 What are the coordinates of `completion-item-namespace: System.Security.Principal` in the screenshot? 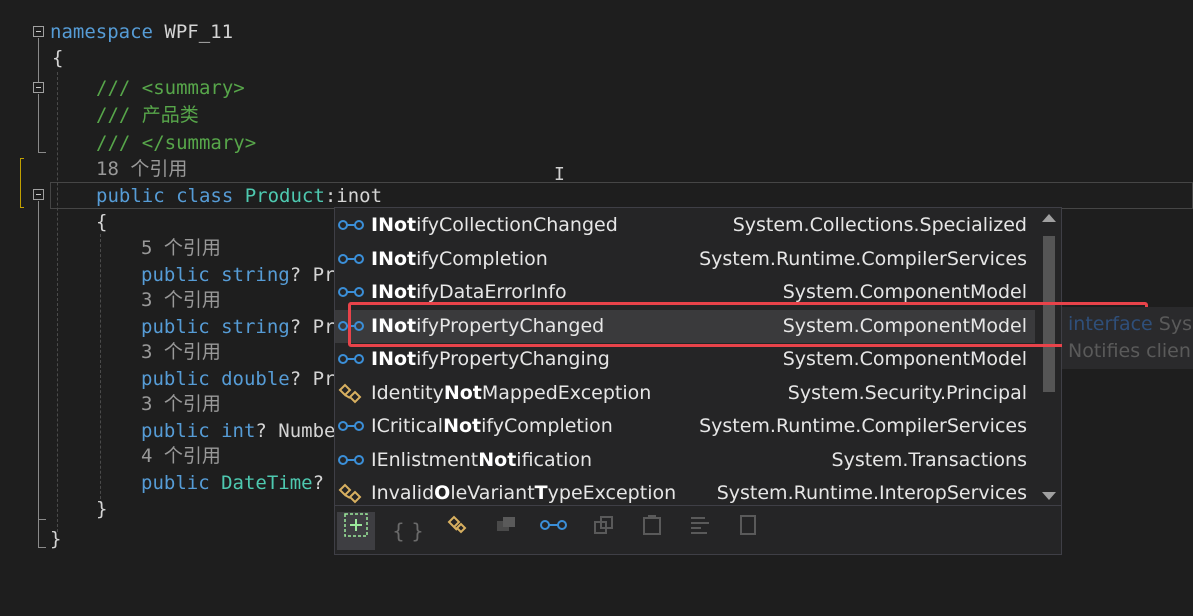 It's located at (907, 392).